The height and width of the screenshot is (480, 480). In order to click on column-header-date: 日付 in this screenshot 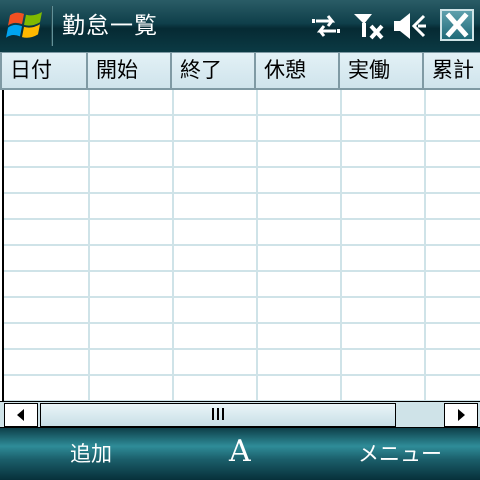, I will do `click(44, 71)`.